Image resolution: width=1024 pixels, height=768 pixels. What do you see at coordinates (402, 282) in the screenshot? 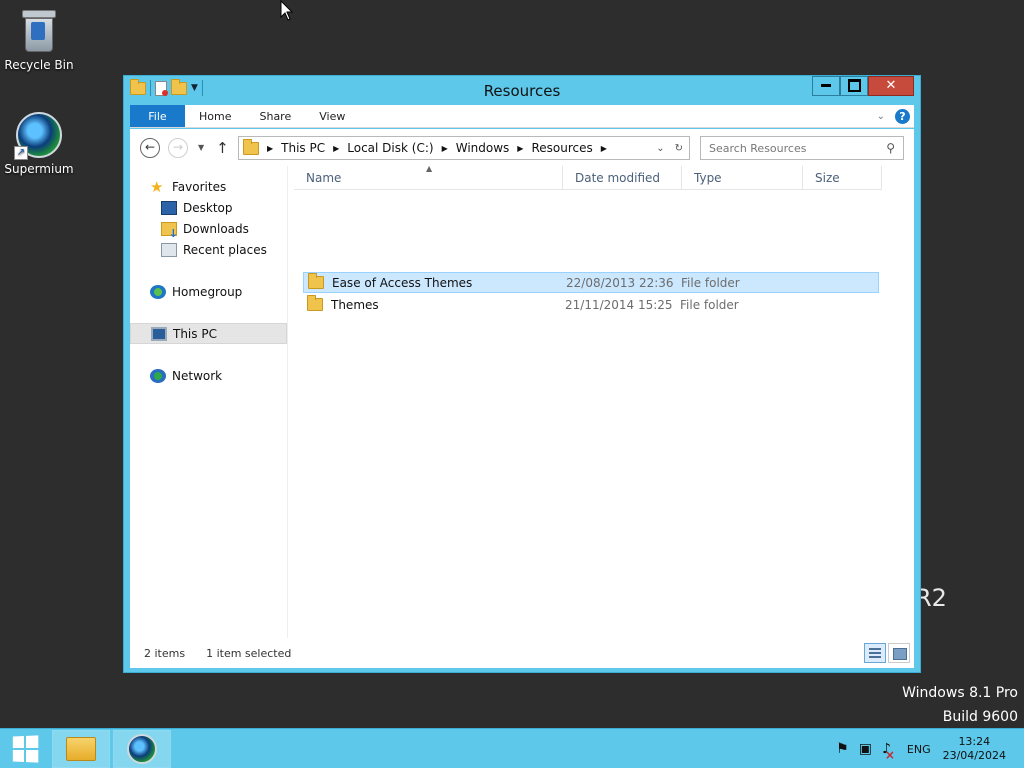
I see `file-name: Ease of Access Themes` at bounding box center [402, 282].